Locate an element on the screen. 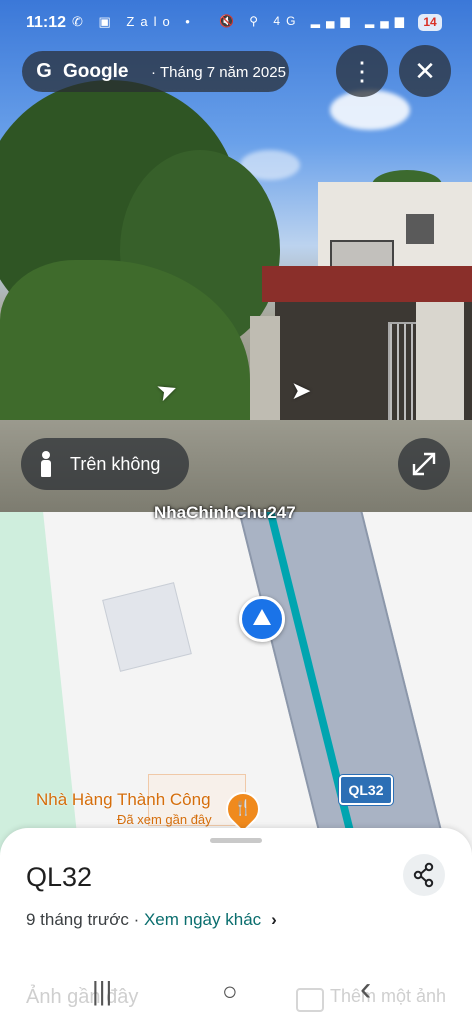 The height and width of the screenshot is (1024, 472). road-shield: QL32 is located at coordinates (366, 790).